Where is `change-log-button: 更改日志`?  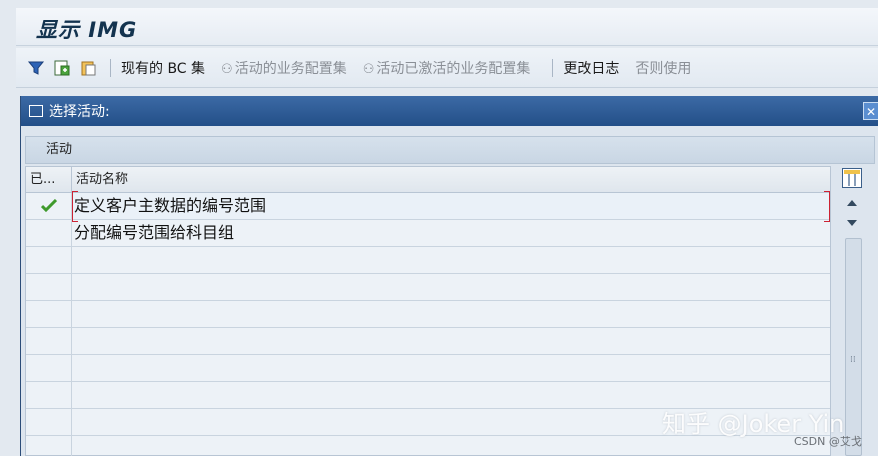 change-log-button: 更改日志 is located at coordinates (591, 68).